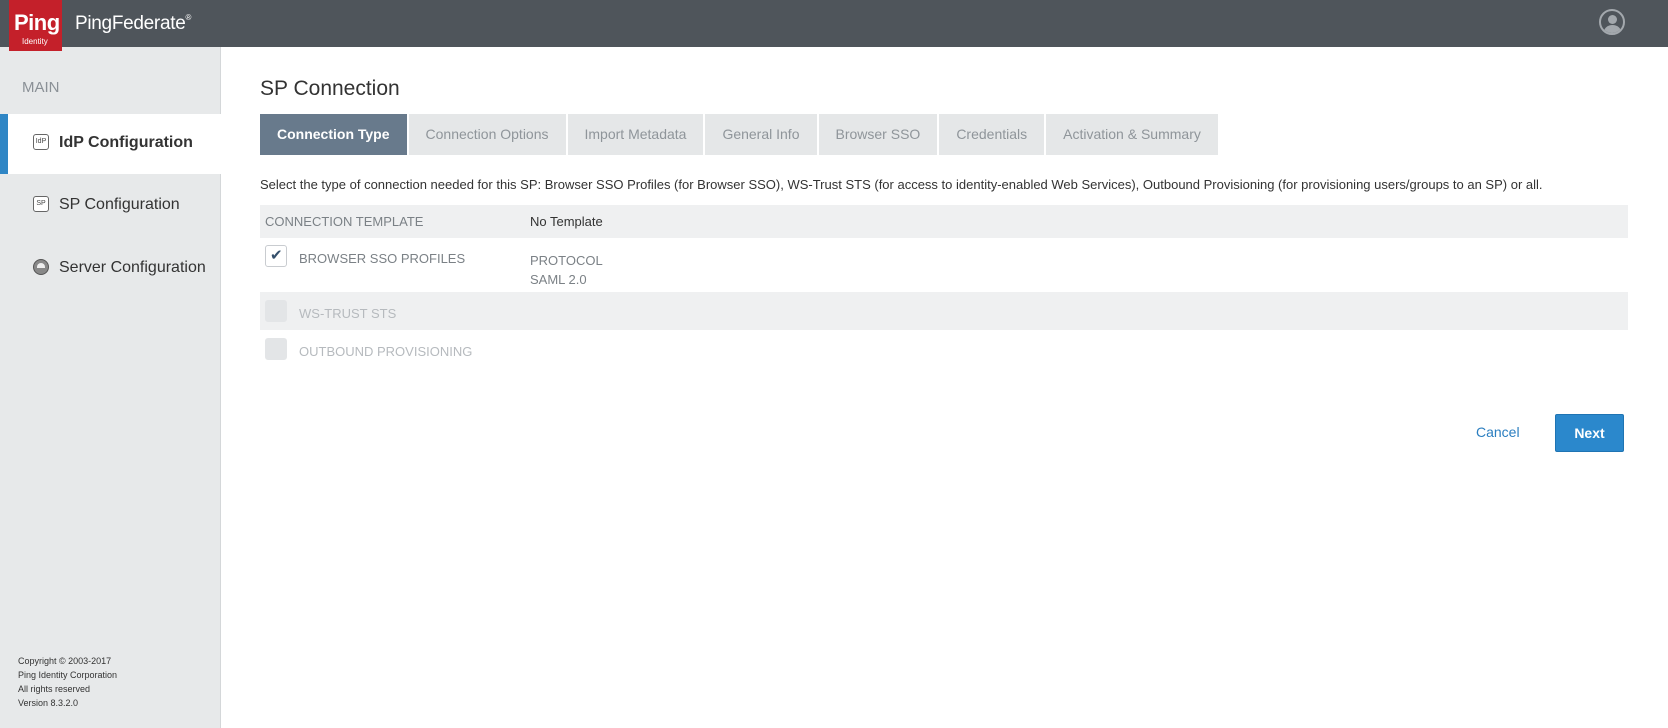 This screenshot has height=728, width=1668. What do you see at coordinates (330, 88) in the screenshot?
I see `page-title: SP Connection` at bounding box center [330, 88].